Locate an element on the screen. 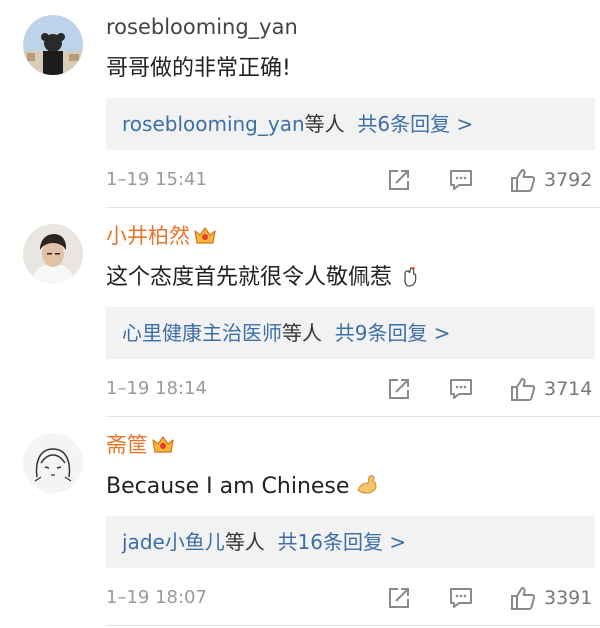  replies-preview: roseblooming_yan等人 共6条回复 > is located at coordinates (350, 124).